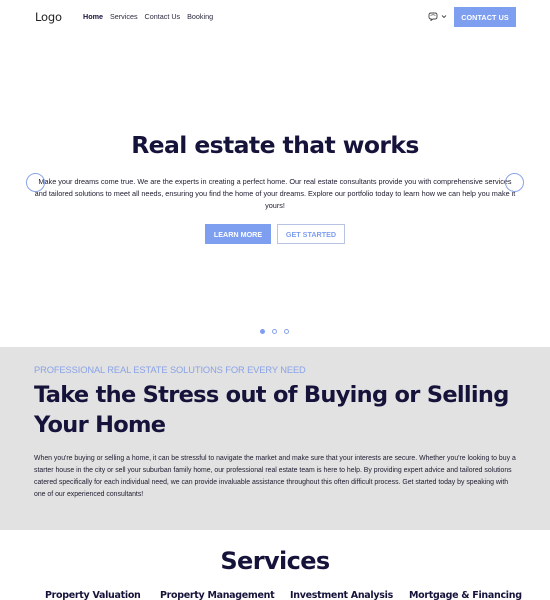 Image resolution: width=550 pixels, height=600 pixels. What do you see at coordinates (217, 595) in the screenshot?
I see `service-property-management: Property Management` at bounding box center [217, 595].